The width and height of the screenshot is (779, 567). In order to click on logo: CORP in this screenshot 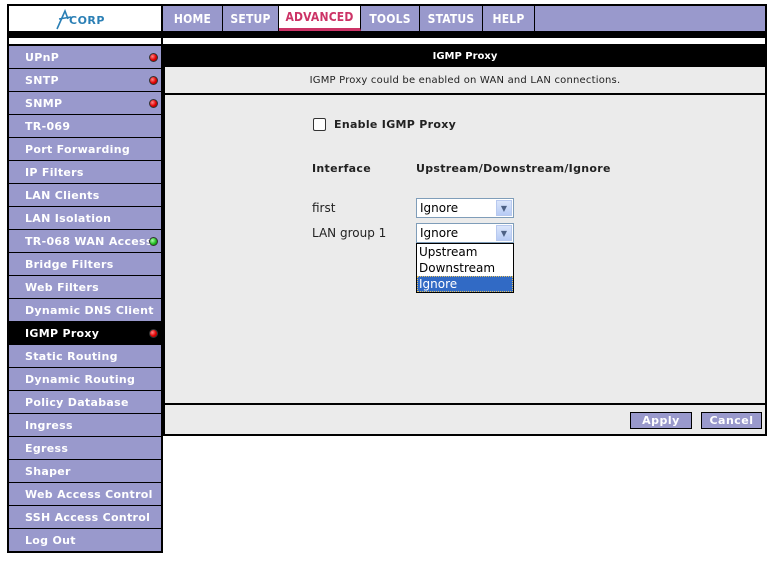, I will do `click(85, 18)`.